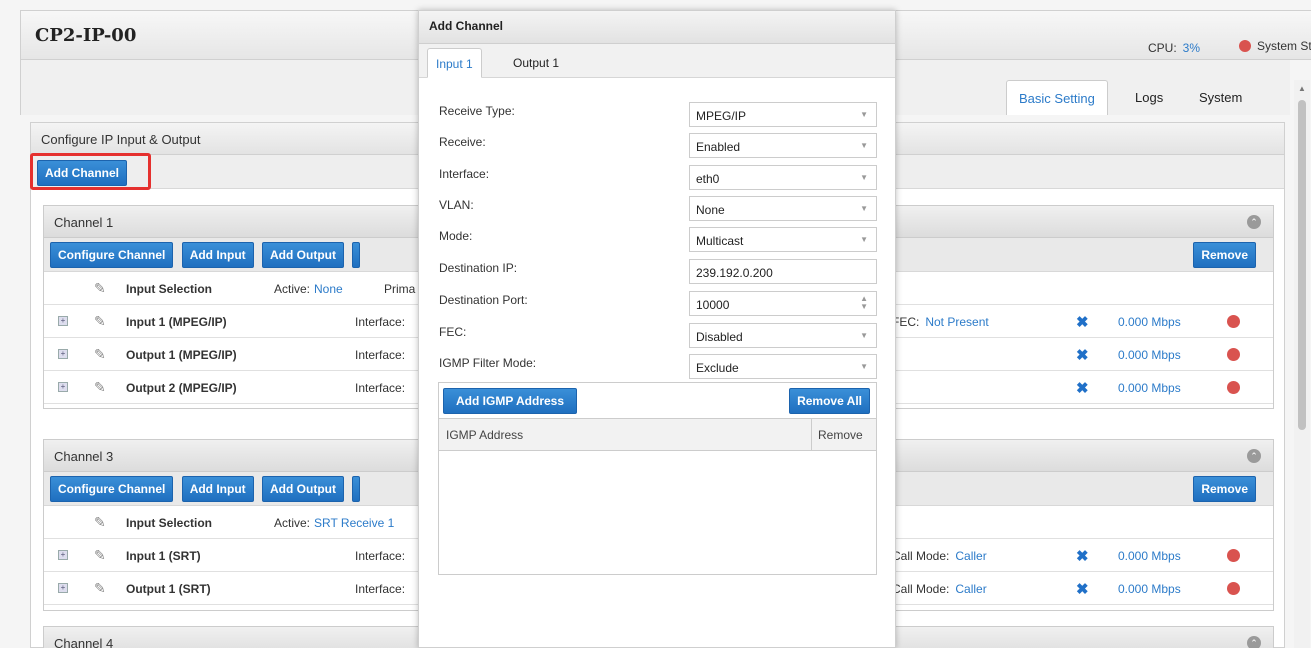 This screenshot has height=648, width=1311. Describe the element at coordinates (783, 239) in the screenshot. I see `mode-select: Multicast ▼` at that location.